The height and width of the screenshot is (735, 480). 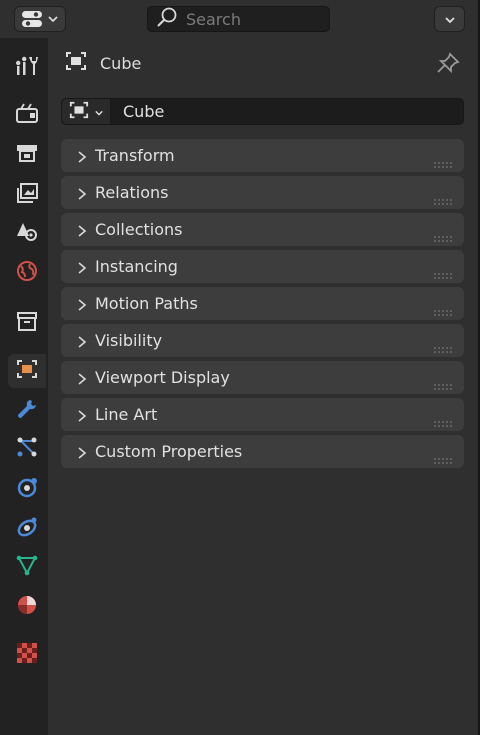 I want to click on scene-icon, so click(x=27, y=233).